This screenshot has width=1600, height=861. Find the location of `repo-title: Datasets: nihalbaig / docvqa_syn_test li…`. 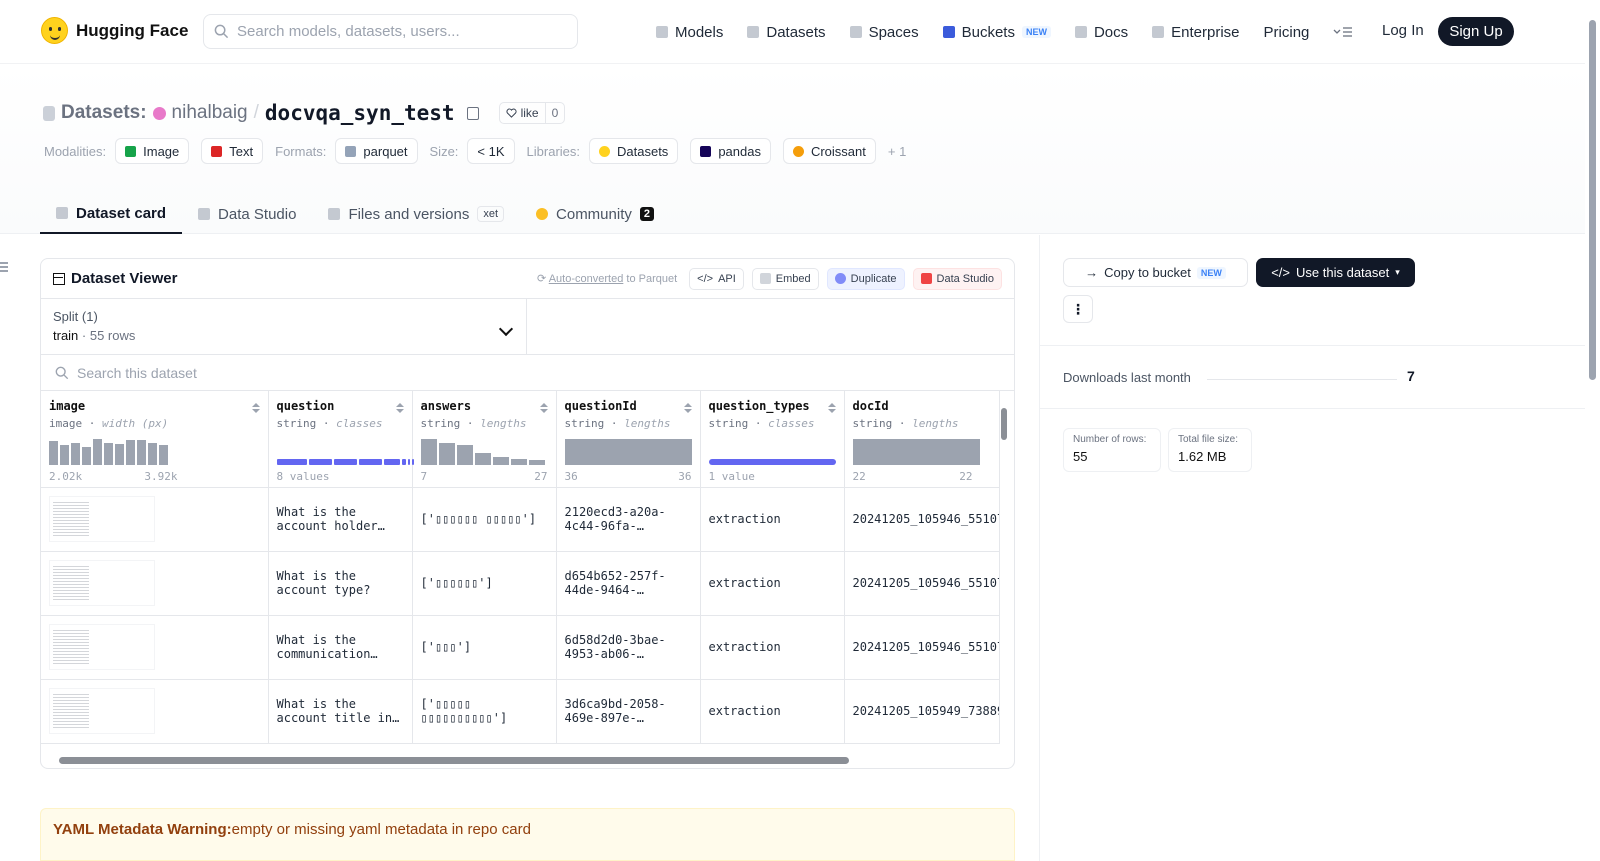

repo-title: Datasets: nihalbaig / docvqa_syn_test li… is located at coordinates (304, 113).